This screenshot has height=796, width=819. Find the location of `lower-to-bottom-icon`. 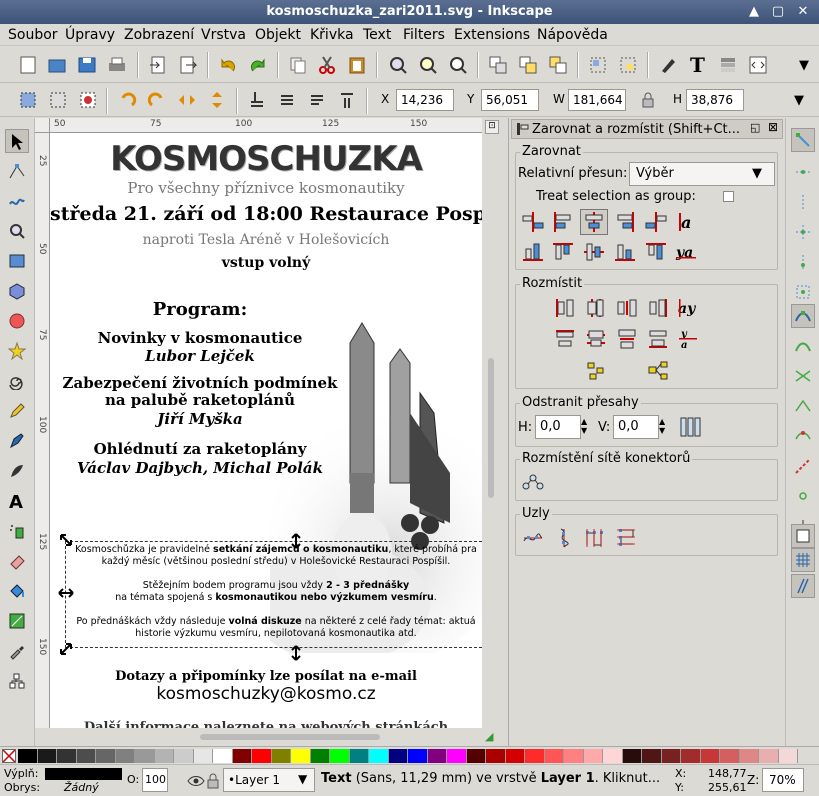

lower-to-bottom-icon is located at coordinates (257, 100).